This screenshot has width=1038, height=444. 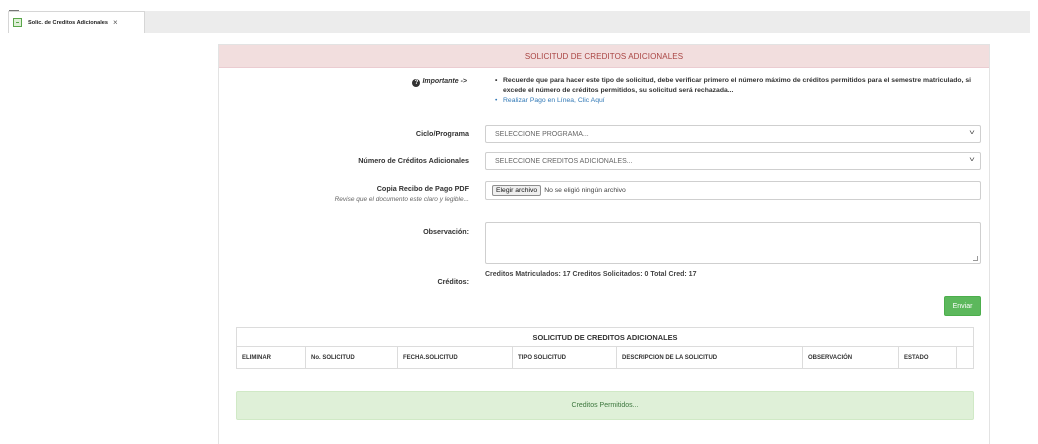 What do you see at coordinates (733, 134) in the screenshot?
I see `program-select: SELECCIONE PROGRAMA... ˅` at bounding box center [733, 134].